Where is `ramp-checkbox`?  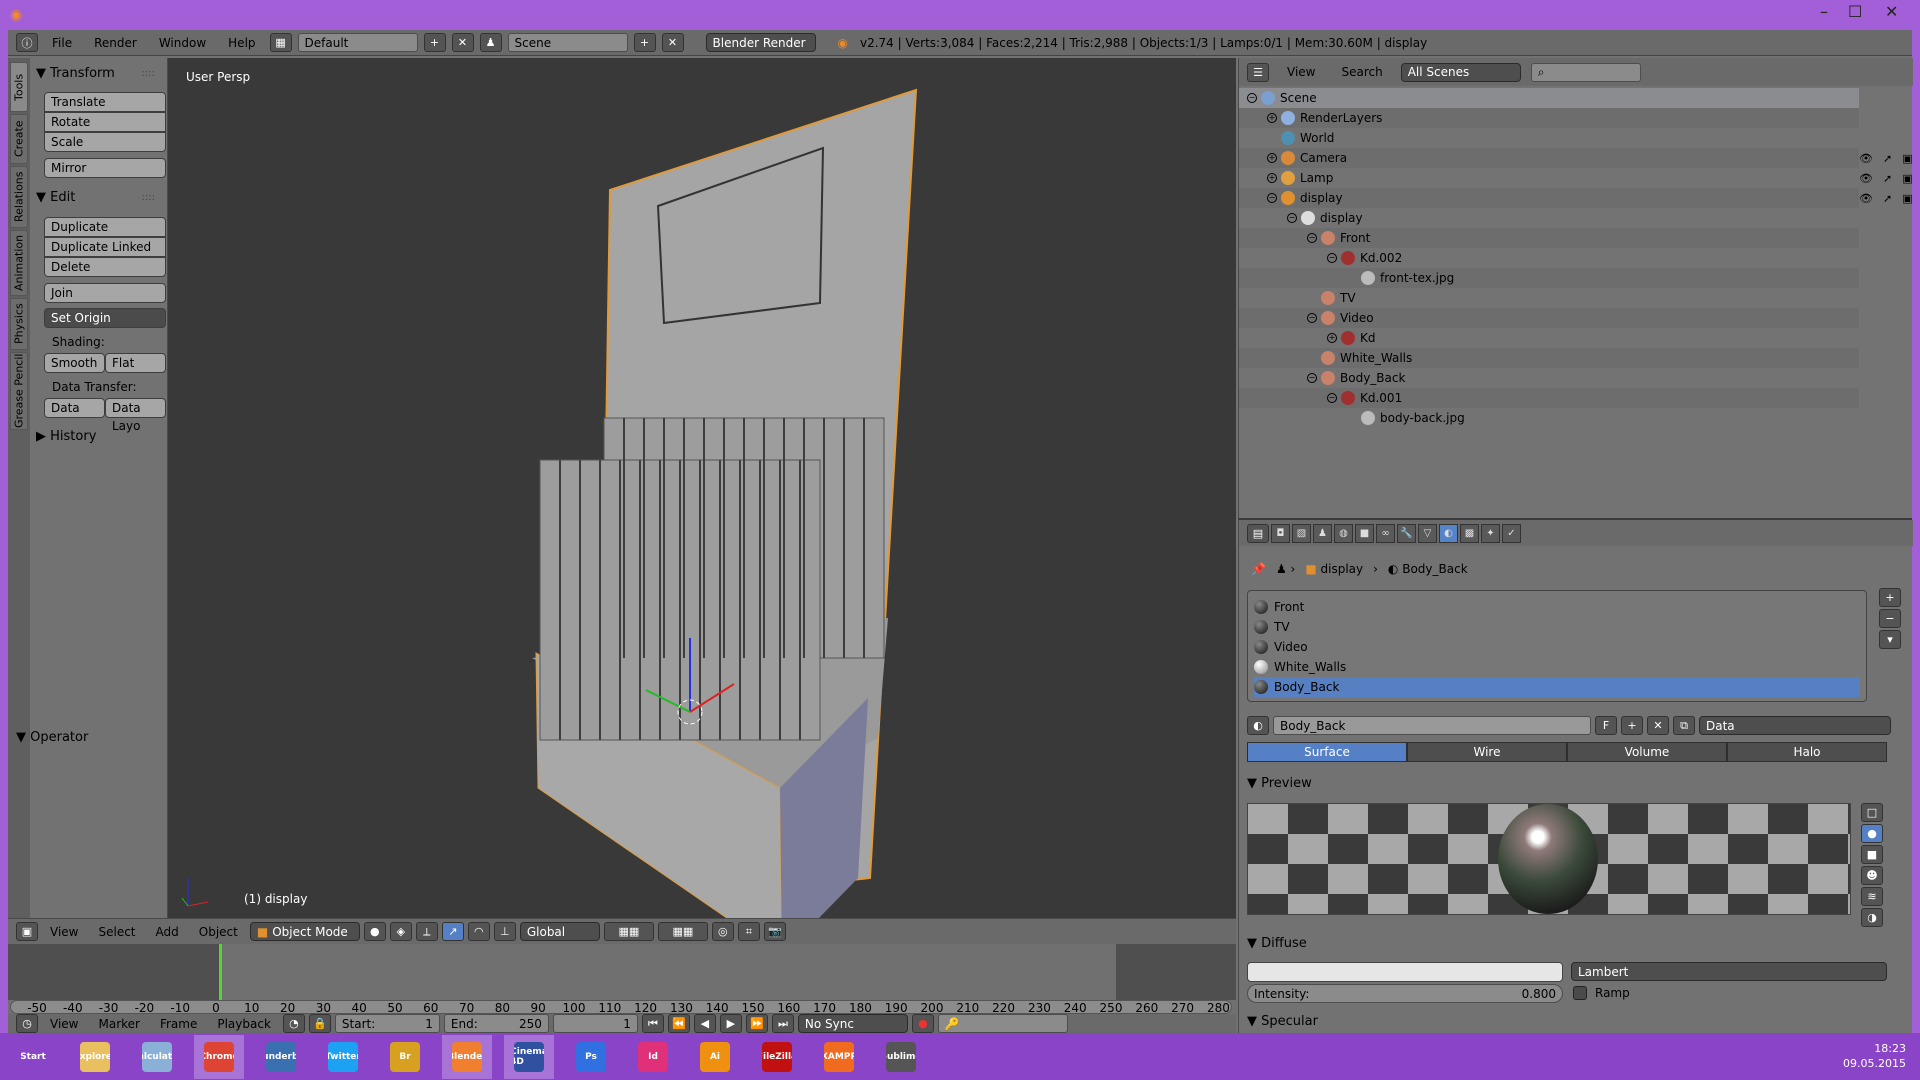 ramp-checkbox is located at coordinates (1580, 993).